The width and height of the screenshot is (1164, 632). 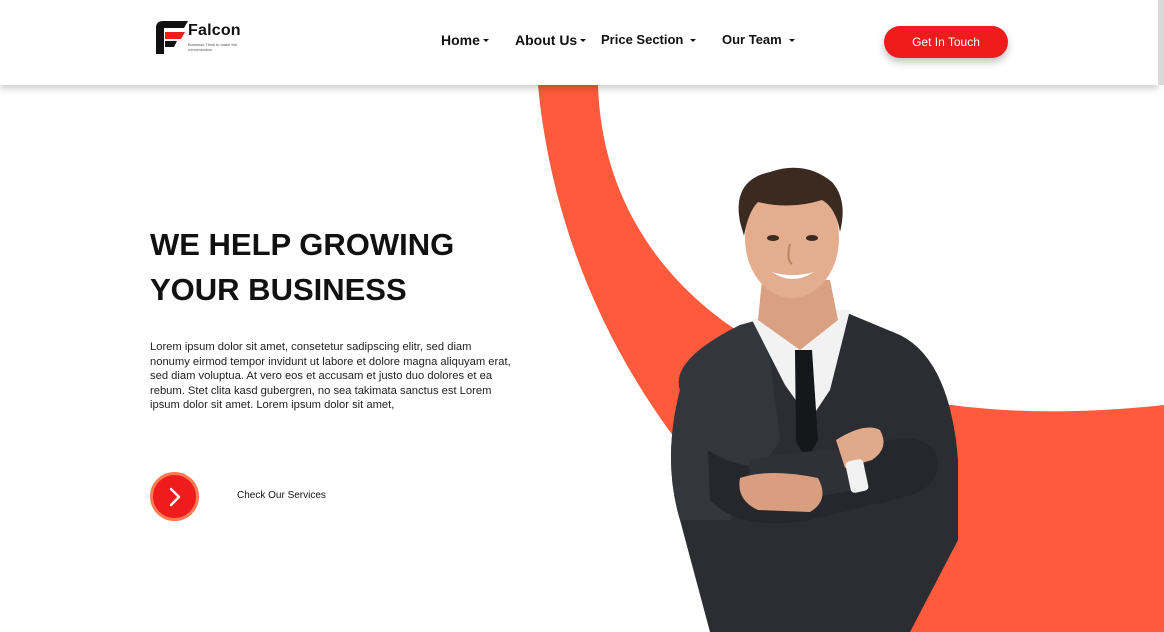 I want to click on nav-item-our-team: Our Team, so click(x=758, y=39).